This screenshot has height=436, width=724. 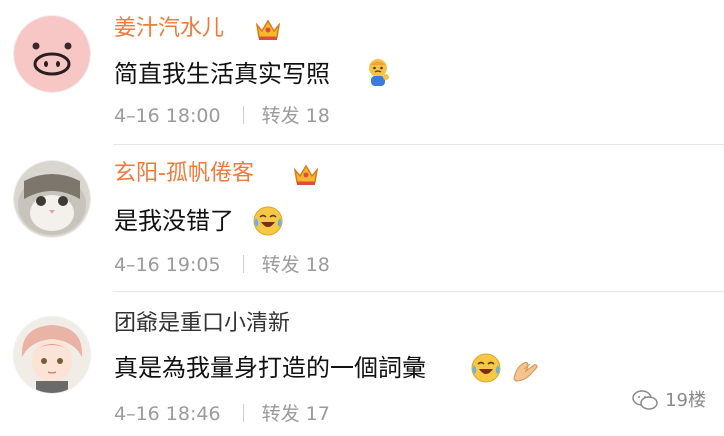 I want to click on timestamp: 4–16 18:00, so click(x=167, y=116).